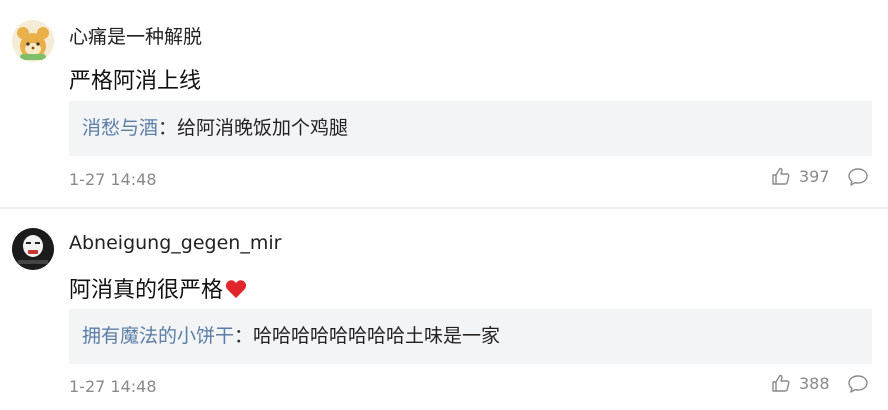  What do you see at coordinates (175, 243) in the screenshot?
I see `username: Abneigung_gegen_mir` at bounding box center [175, 243].